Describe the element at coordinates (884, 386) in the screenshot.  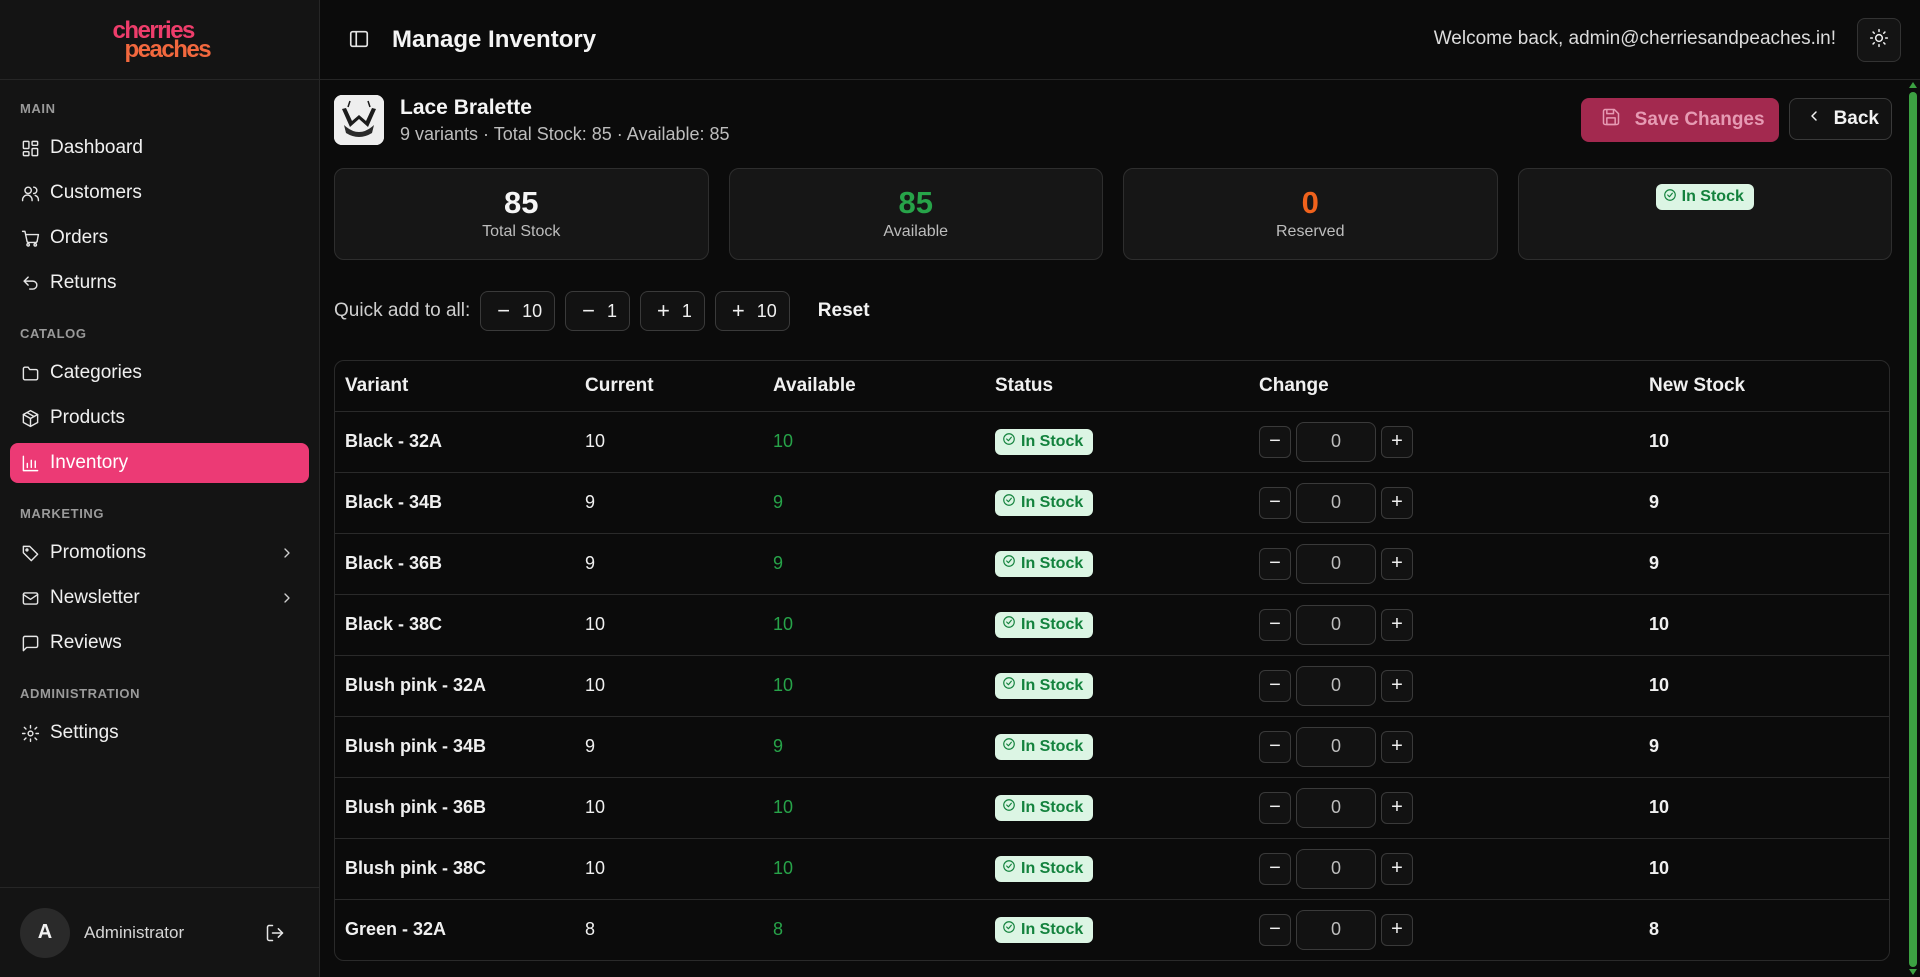
I see `col-header-available: Available` at that location.